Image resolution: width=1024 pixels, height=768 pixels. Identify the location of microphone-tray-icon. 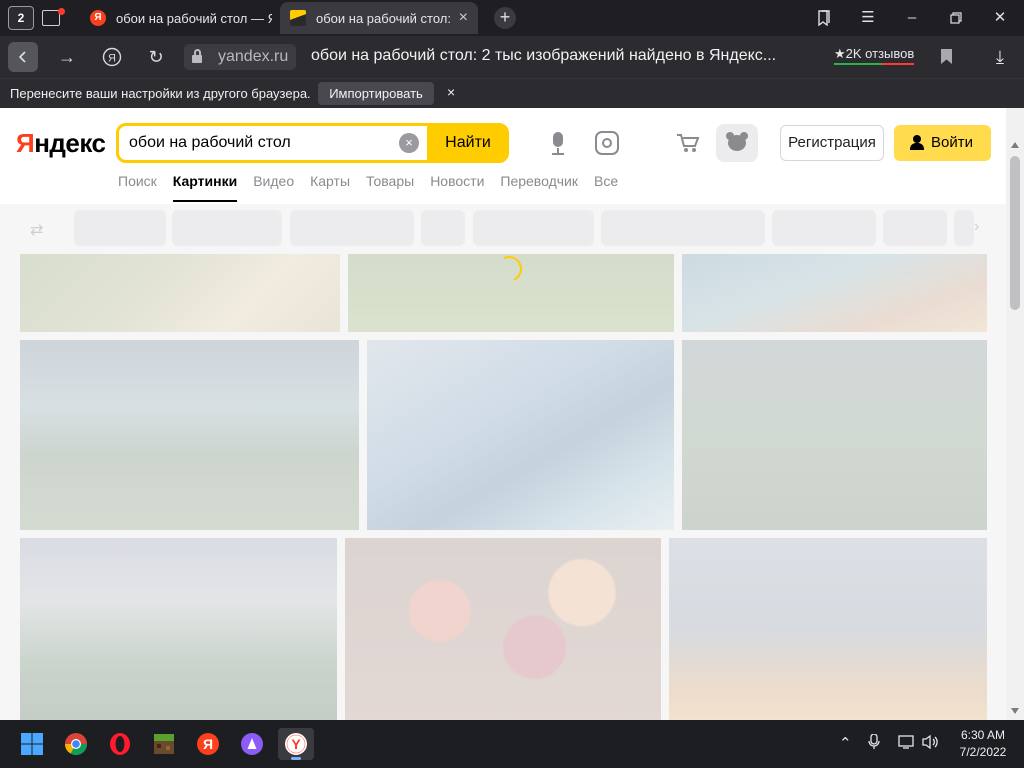
(874, 743).